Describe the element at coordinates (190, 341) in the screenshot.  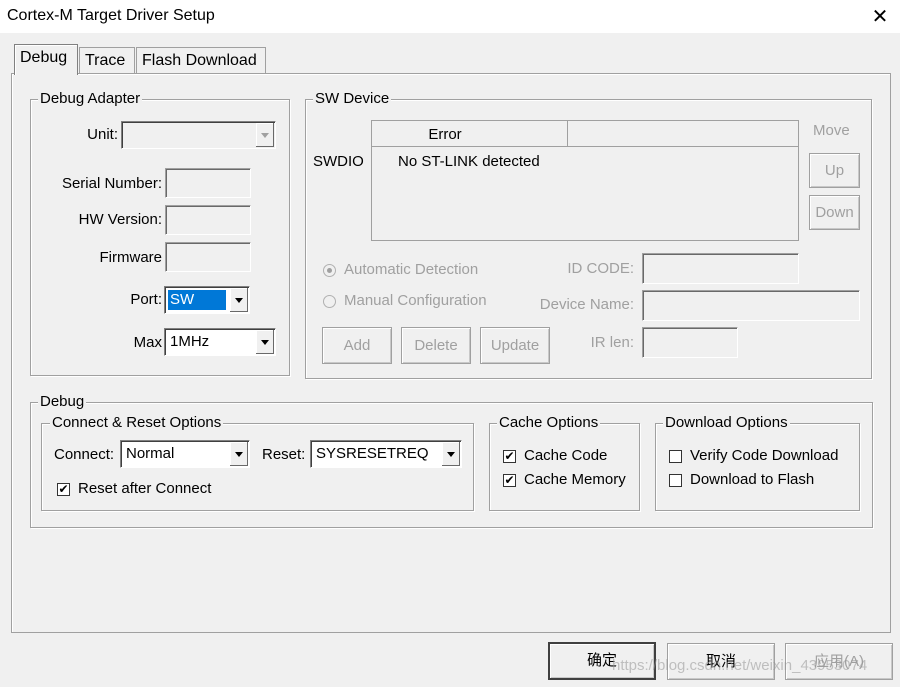
I see `max-clock-value: 1MHz` at that location.